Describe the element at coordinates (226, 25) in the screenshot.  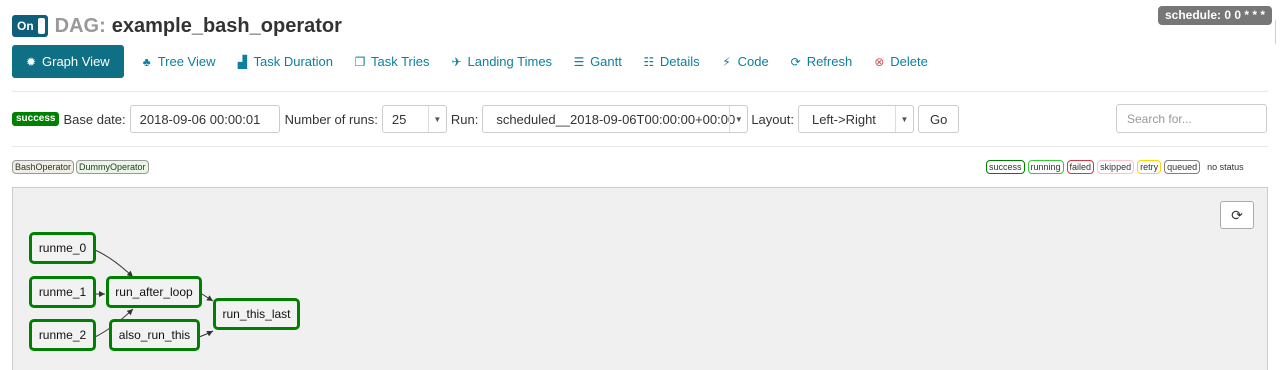
I see `dag-title: example_bash_operator` at that location.